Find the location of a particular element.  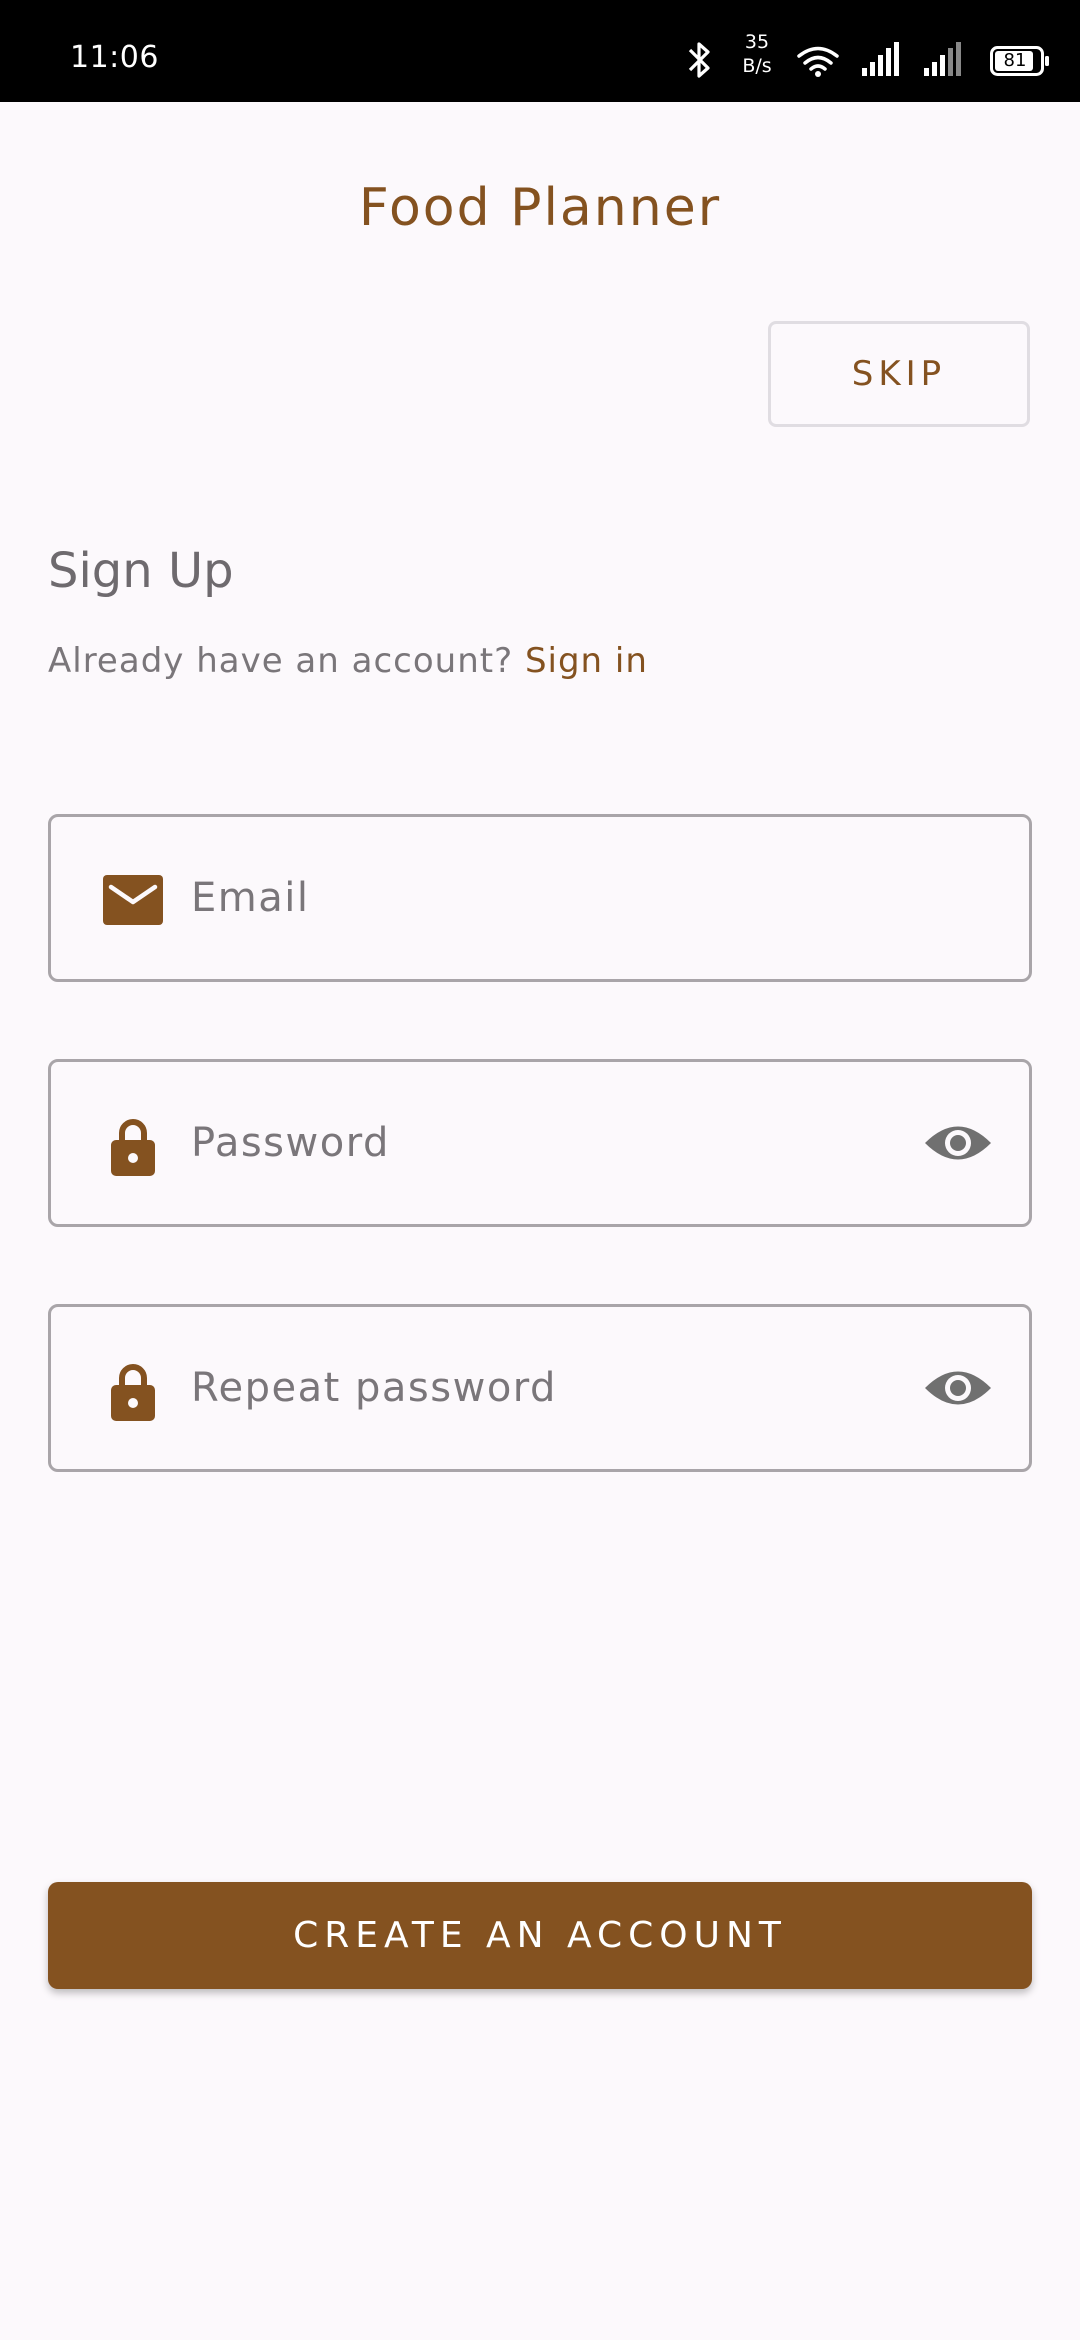

battery-icon: 81 is located at coordinates (1019, 61).